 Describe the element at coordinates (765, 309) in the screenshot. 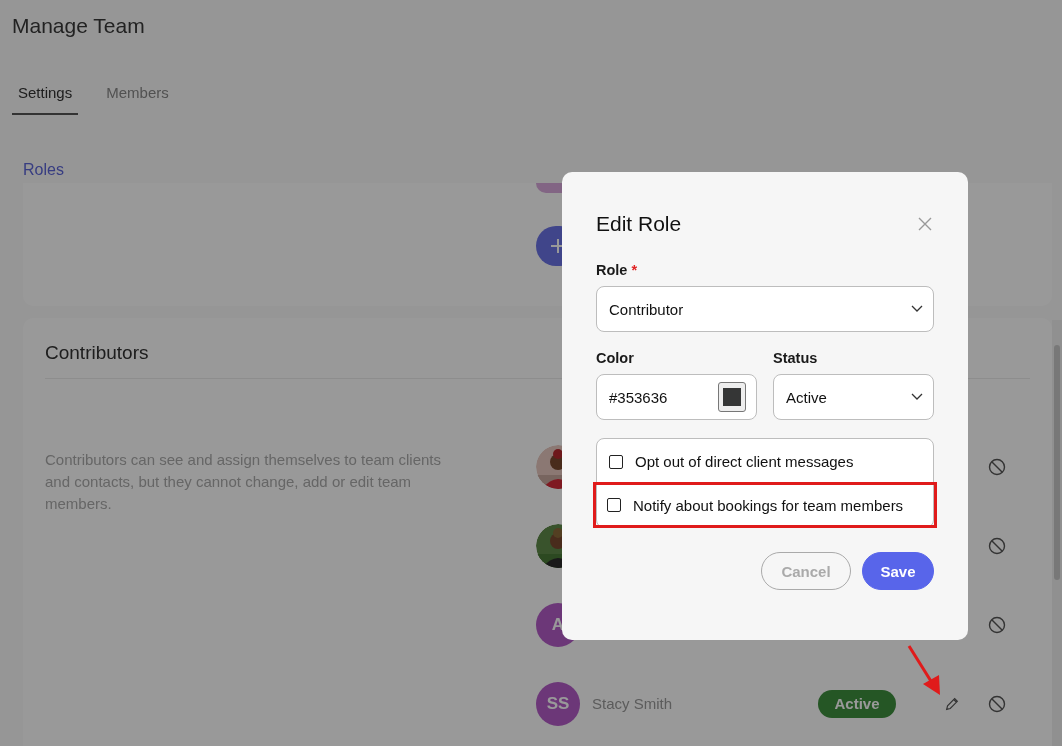

I see `select-field: Contributor` at that location.